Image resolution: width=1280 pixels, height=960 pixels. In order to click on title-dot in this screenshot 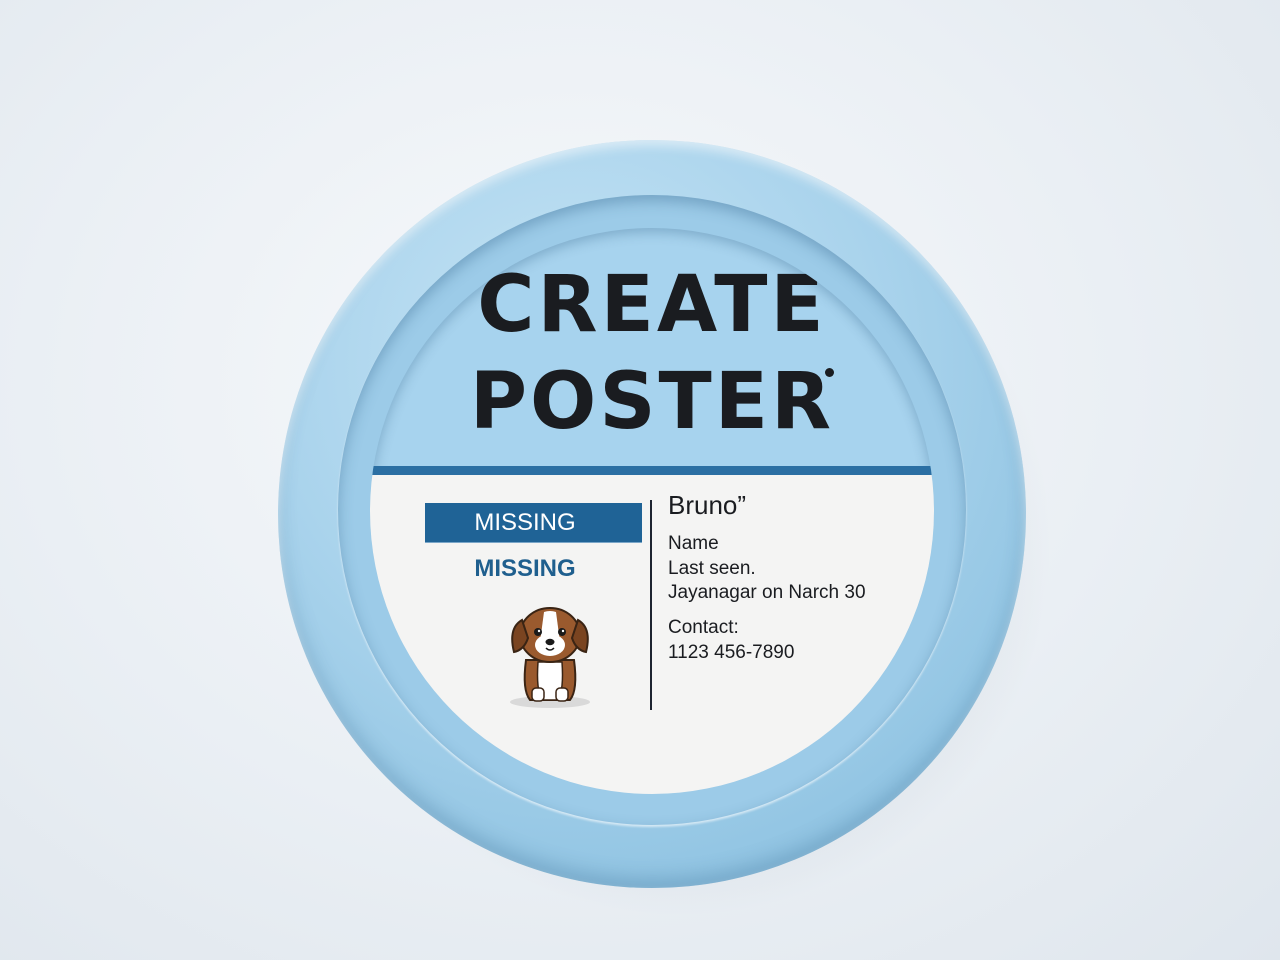, I will do `click(829, 372)`.